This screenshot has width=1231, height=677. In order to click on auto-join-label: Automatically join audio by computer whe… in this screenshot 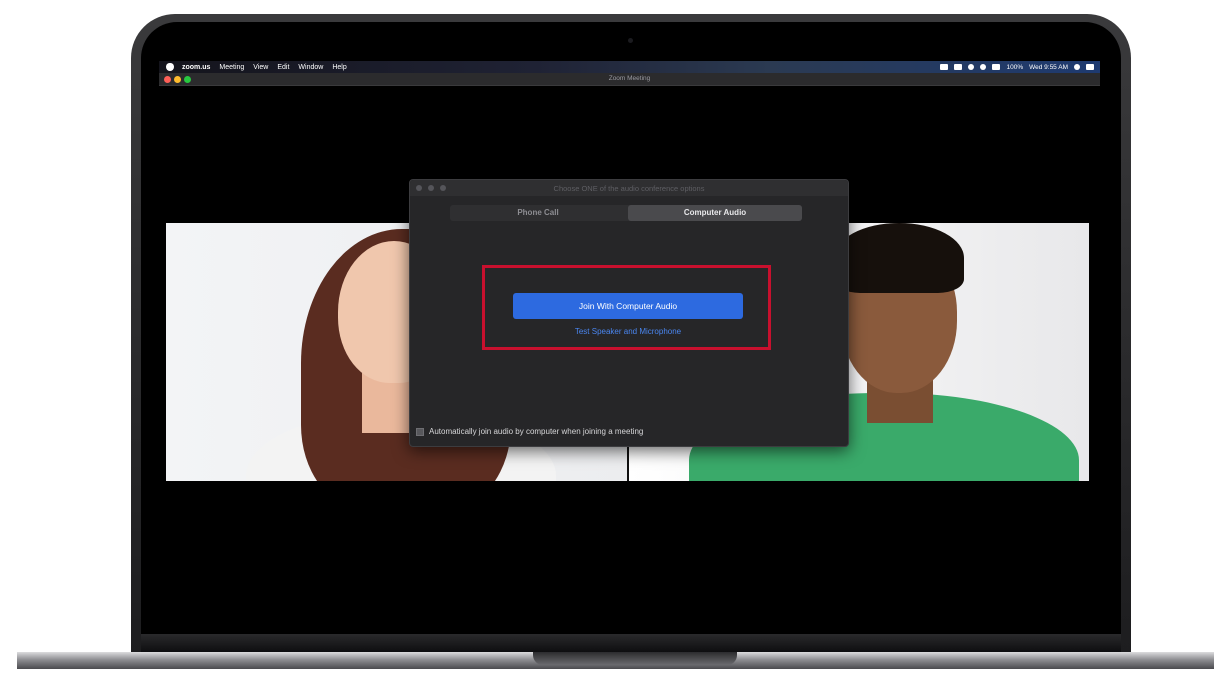, I will do `click(536, 431)`.